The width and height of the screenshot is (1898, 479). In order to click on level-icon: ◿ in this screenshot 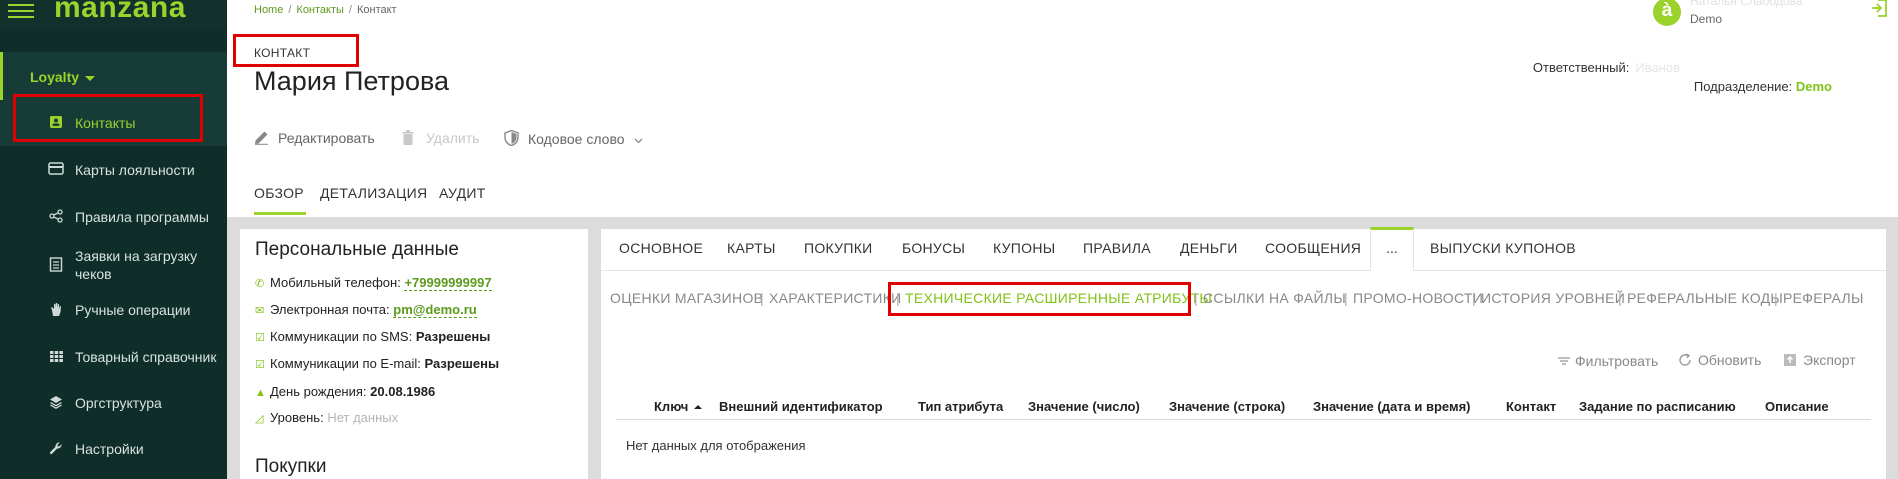, I will do `click(259, 419)`.